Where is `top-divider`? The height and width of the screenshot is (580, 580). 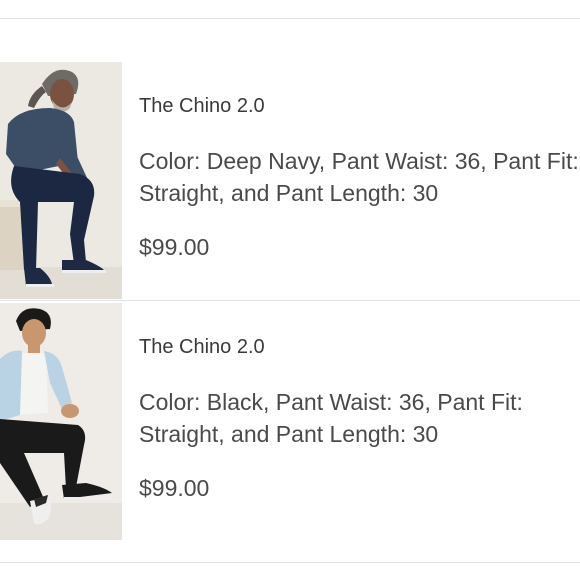 top-divider is located at coordinates (290, 18).